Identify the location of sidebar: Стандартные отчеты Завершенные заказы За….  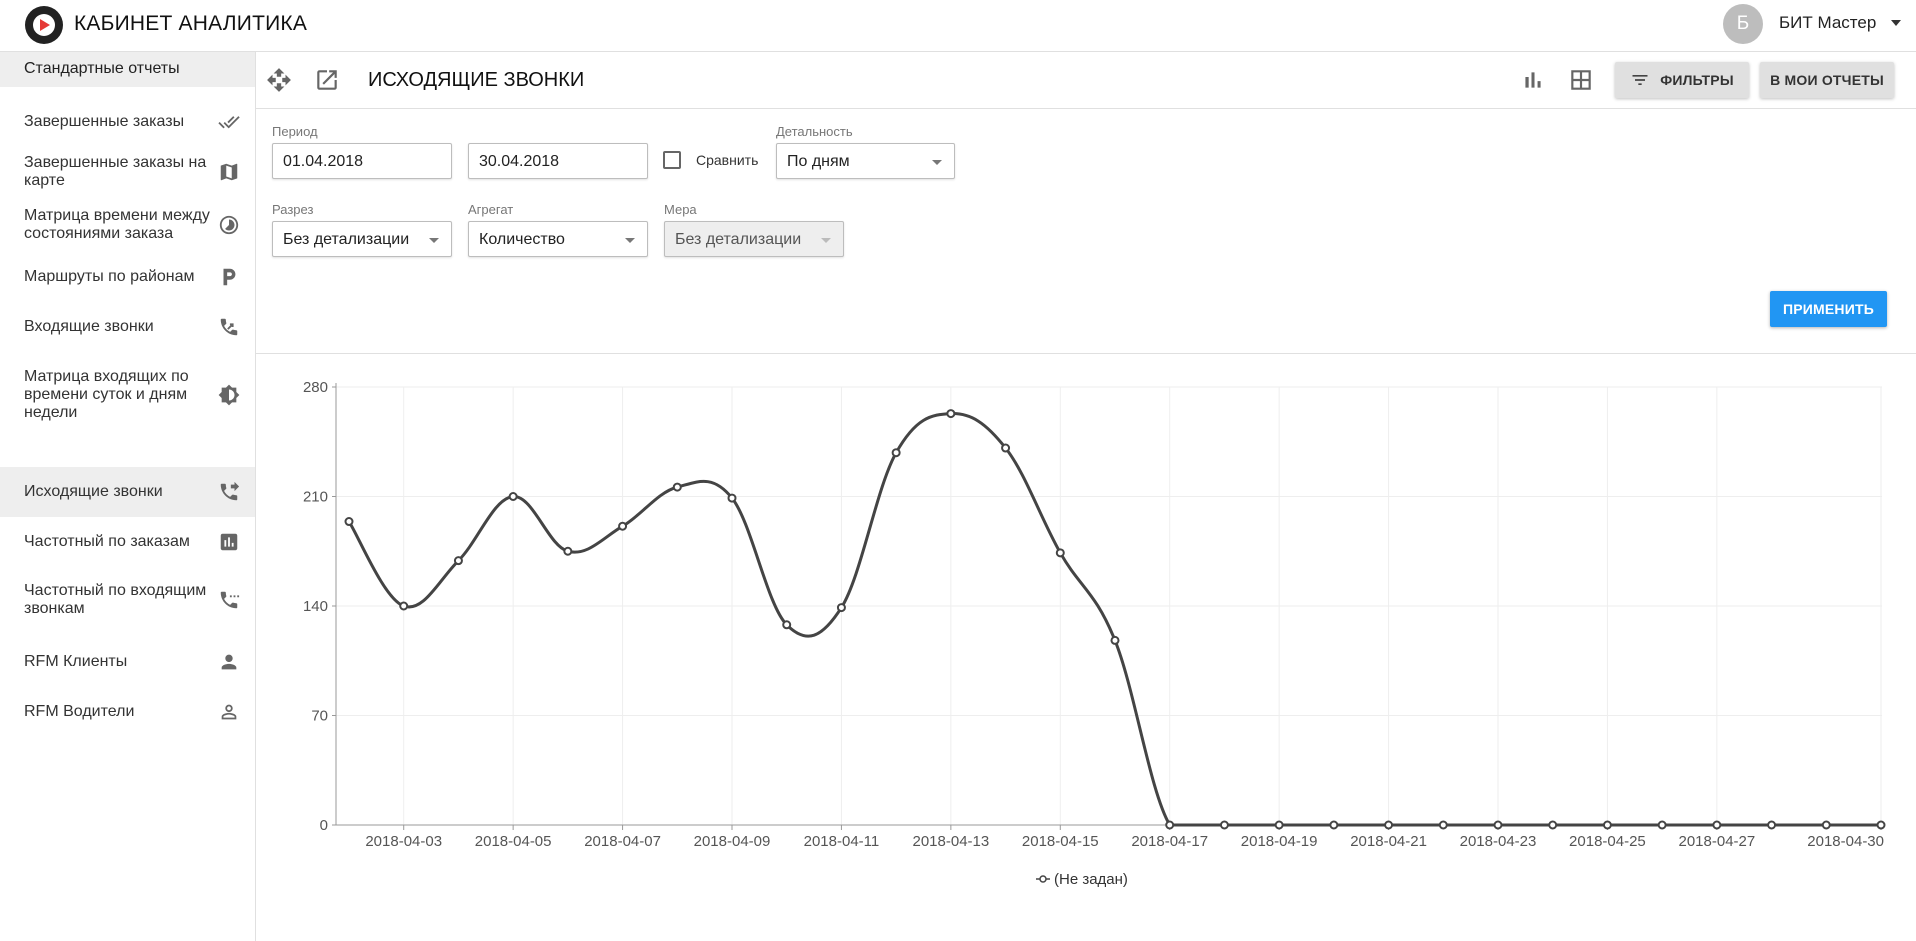
(128, 496).